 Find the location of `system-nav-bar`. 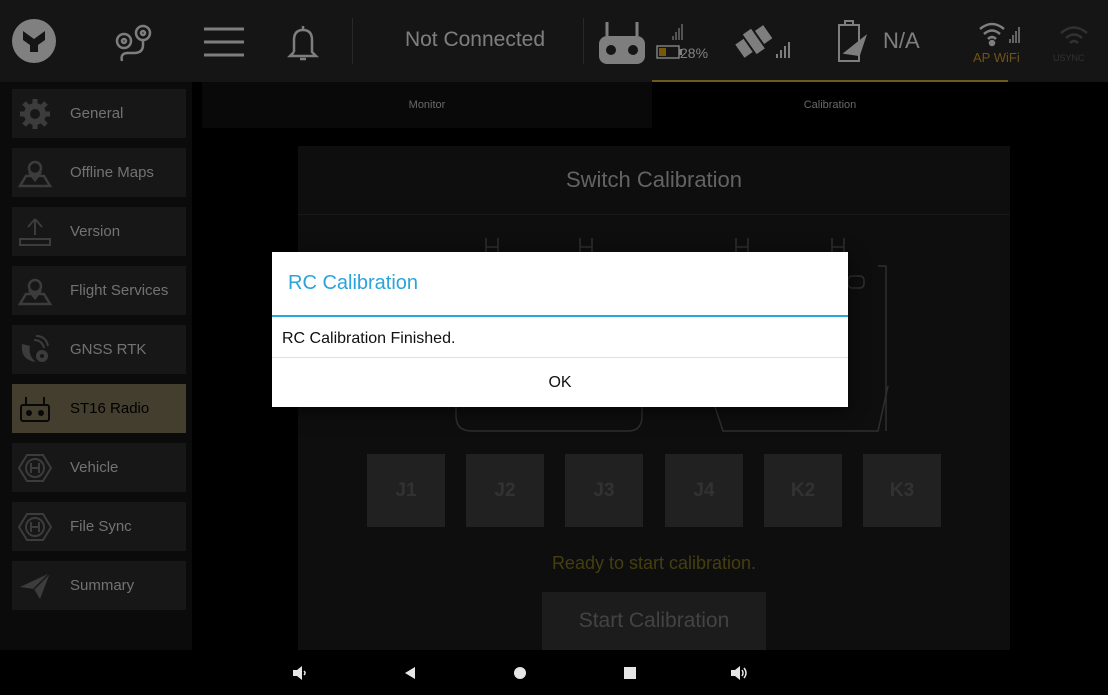

system-nav-bar is located at coordinates (554, 672).